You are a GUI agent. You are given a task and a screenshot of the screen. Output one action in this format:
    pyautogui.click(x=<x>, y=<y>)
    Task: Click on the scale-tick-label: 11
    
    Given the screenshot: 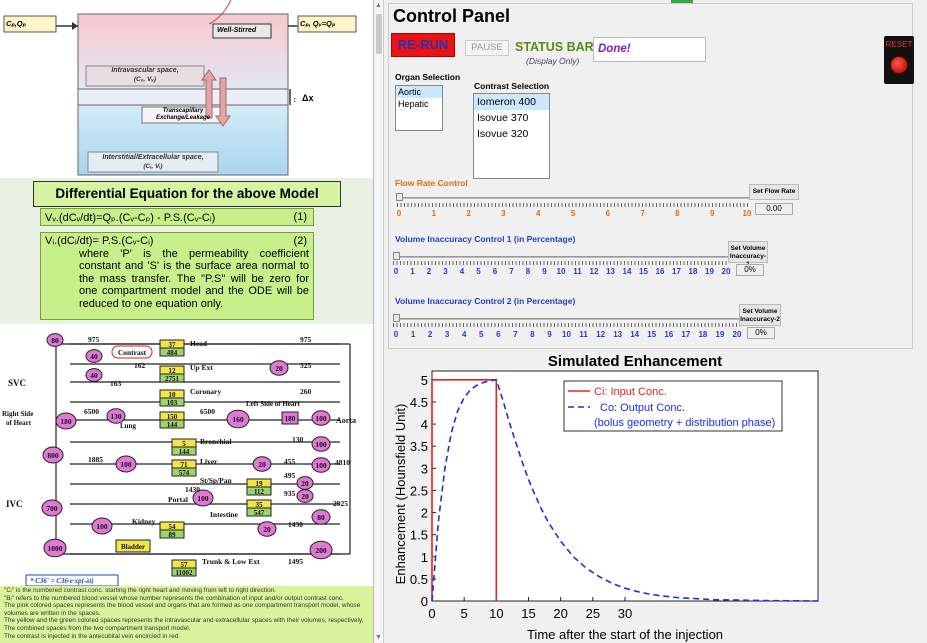 What is the action you would take?
    pyautogui.click(x=583, y=334)
    